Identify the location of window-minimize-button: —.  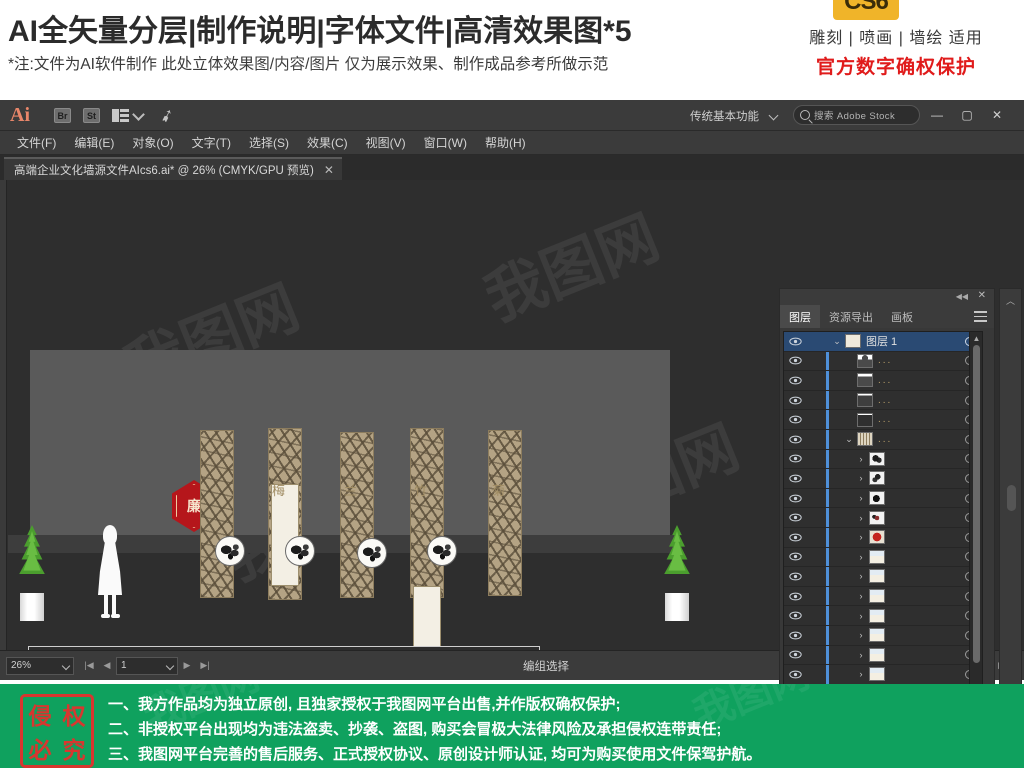
(937, 115).